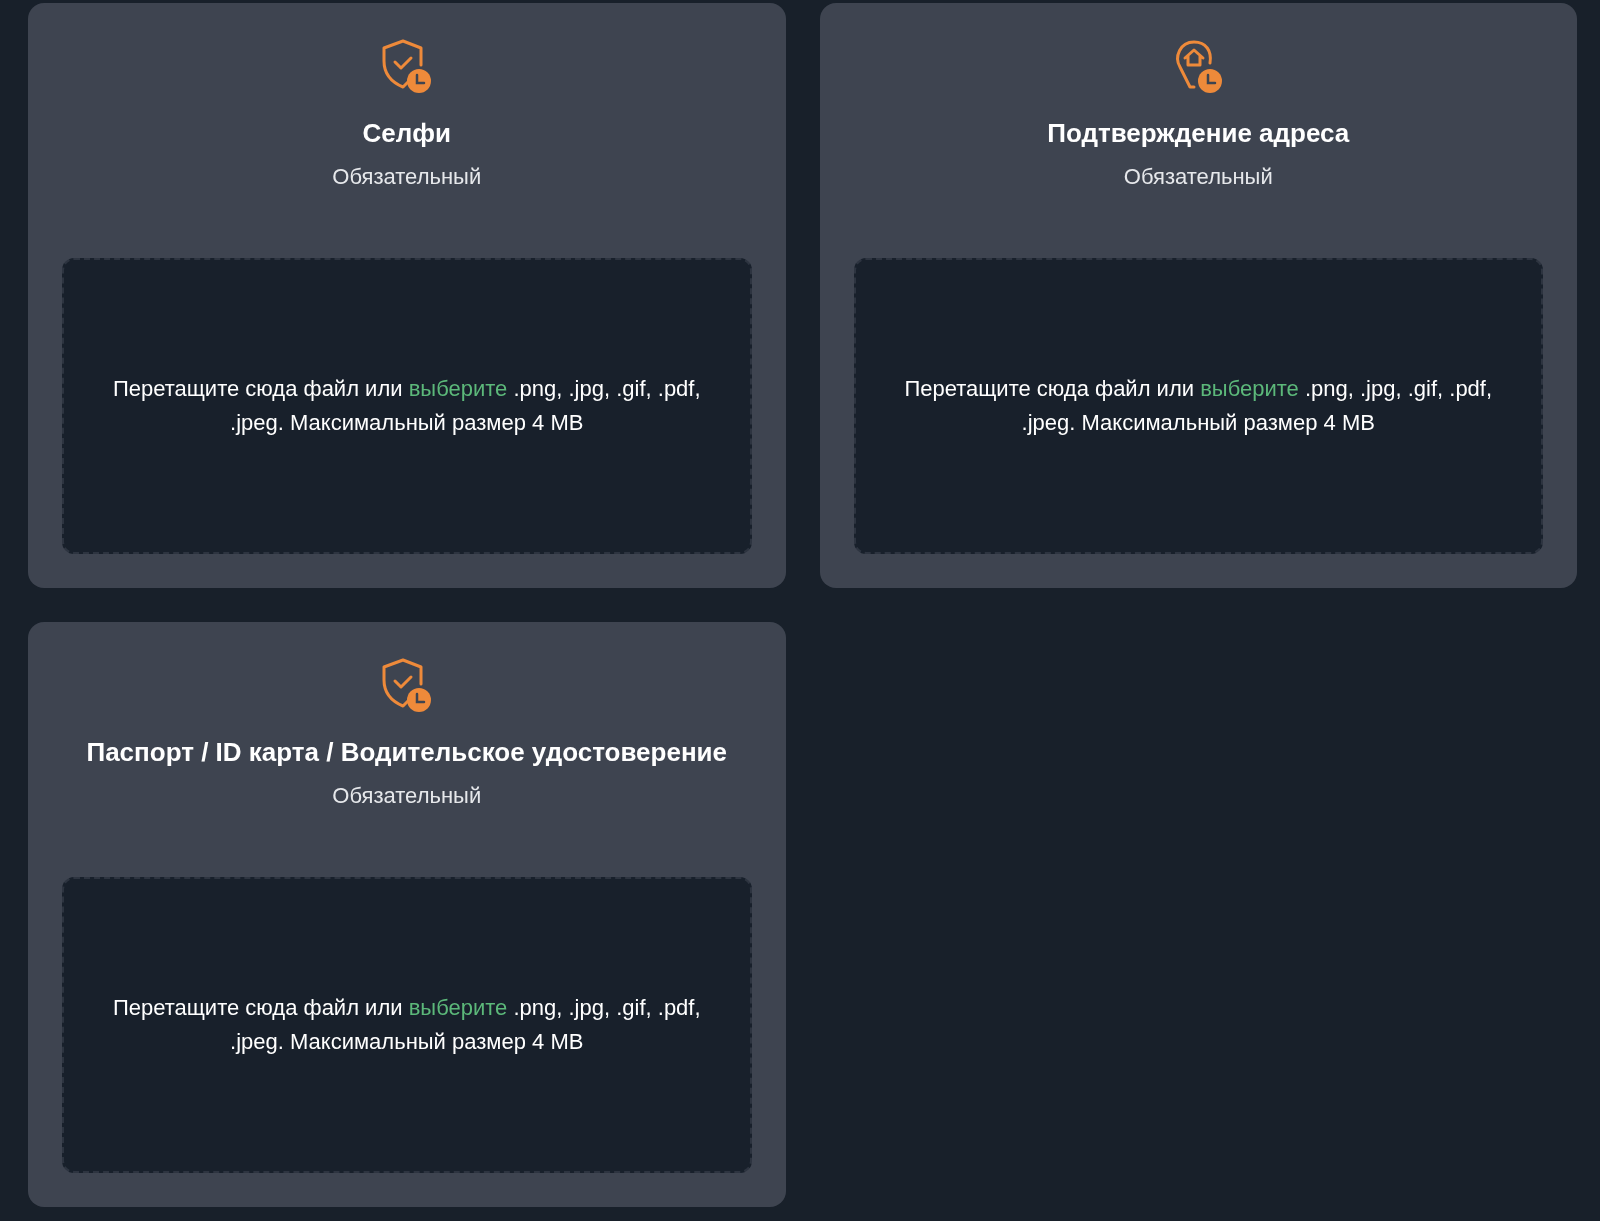  I want to click on document-title: Селфи, so click(406, 133).